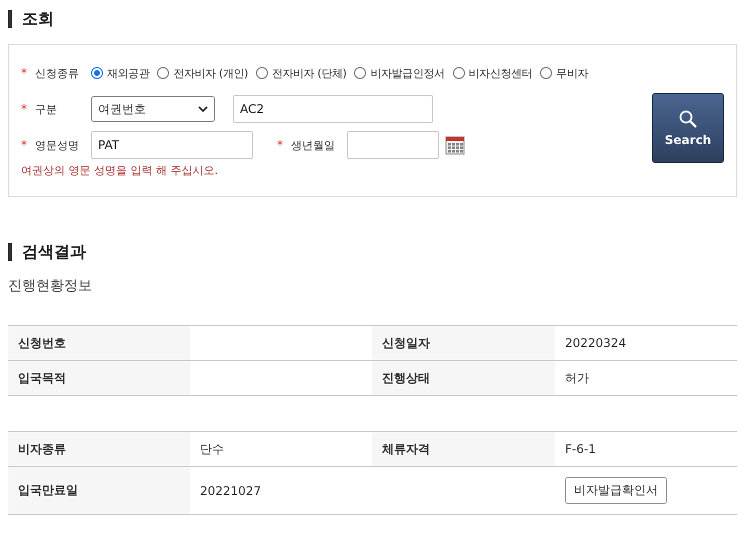 This screenshot has width=751, height=551. What do you see at coordinates (399, 73) in the screenshot?
I see `radio-option: 비자발급인정서` at bounding box center [399, 73].